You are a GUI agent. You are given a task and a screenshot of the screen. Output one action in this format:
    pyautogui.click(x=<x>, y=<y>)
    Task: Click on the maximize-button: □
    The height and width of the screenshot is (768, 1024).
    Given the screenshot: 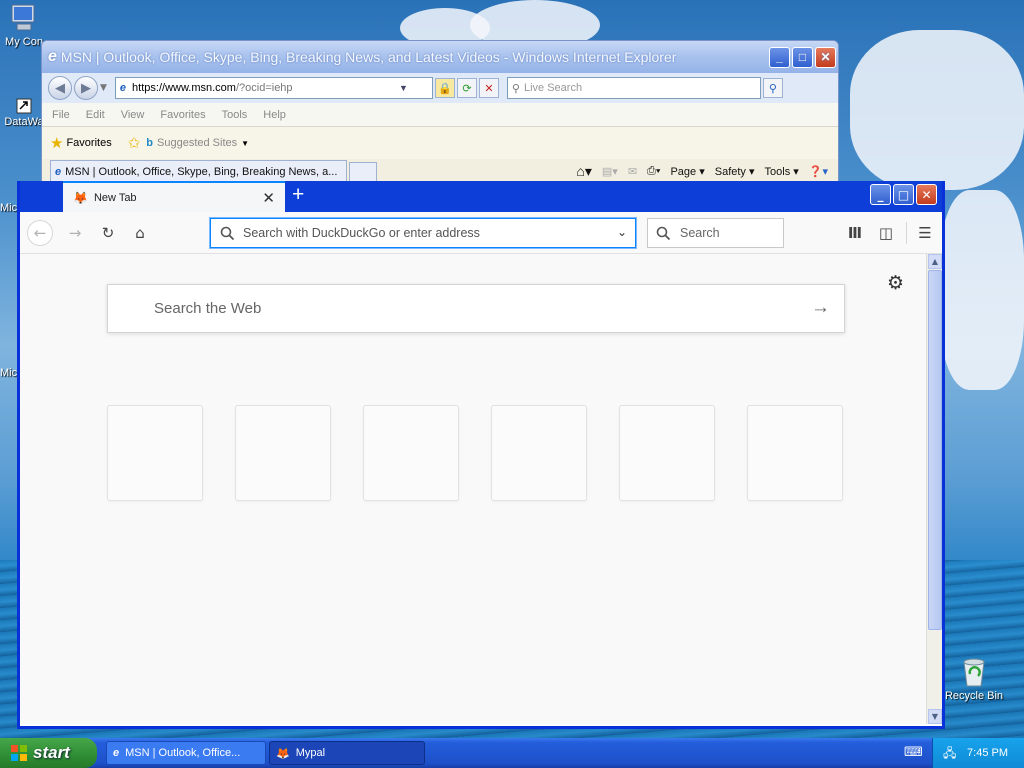 What is the action you would take?
    pyautogui.click(x=903, y=194)
    